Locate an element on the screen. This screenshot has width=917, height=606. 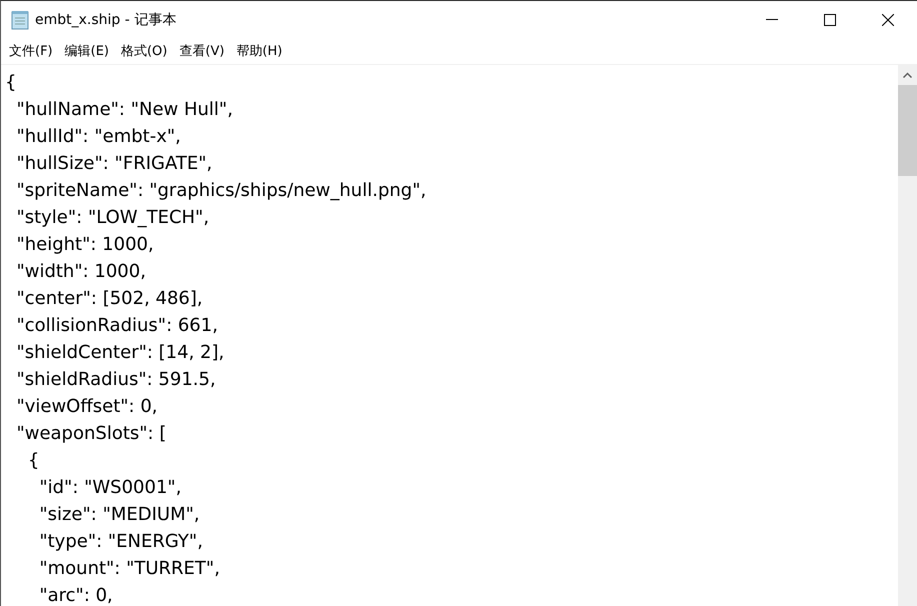
text-line: "type": "ENERGY", is located at coordinates (121, 542).